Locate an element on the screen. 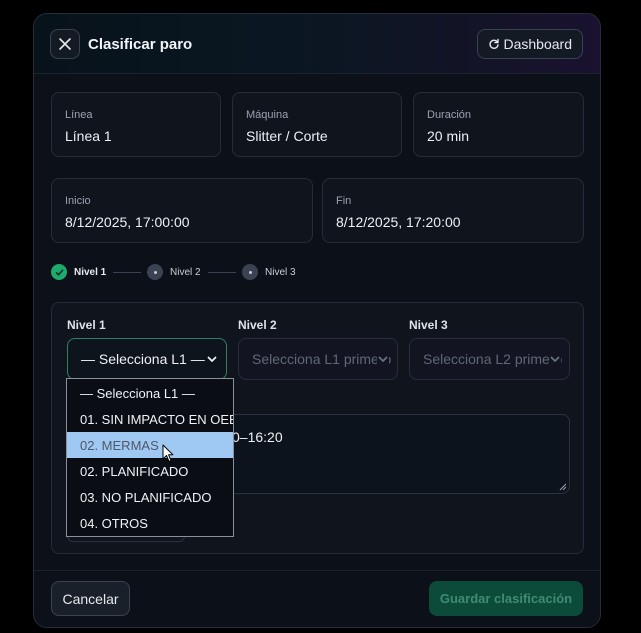 The height and width of the screenshot is (633, 641). level-stepper: Nivel 1 Nivel 2 Nivel 3 is located at coordinates (201, 272).